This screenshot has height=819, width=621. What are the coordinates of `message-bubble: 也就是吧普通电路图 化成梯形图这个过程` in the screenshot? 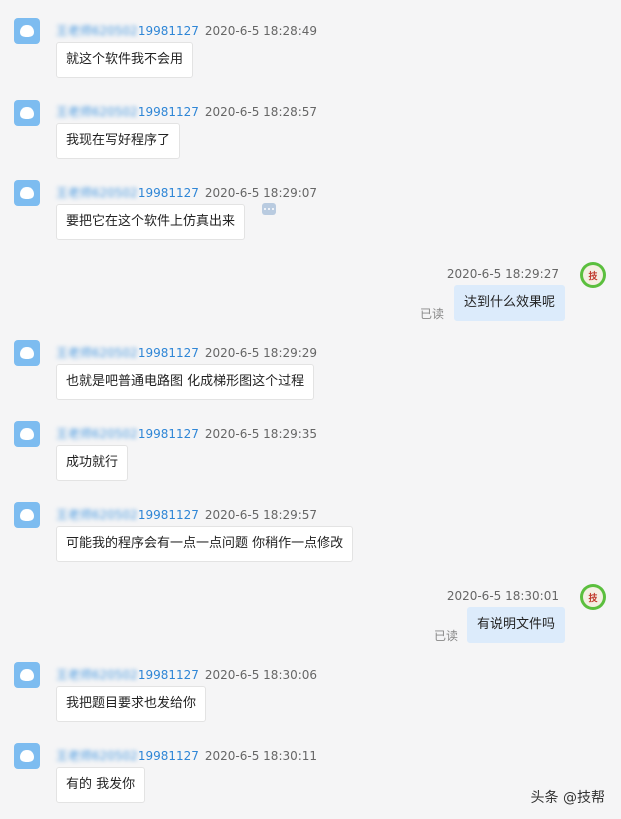 It's located at (185, 382).